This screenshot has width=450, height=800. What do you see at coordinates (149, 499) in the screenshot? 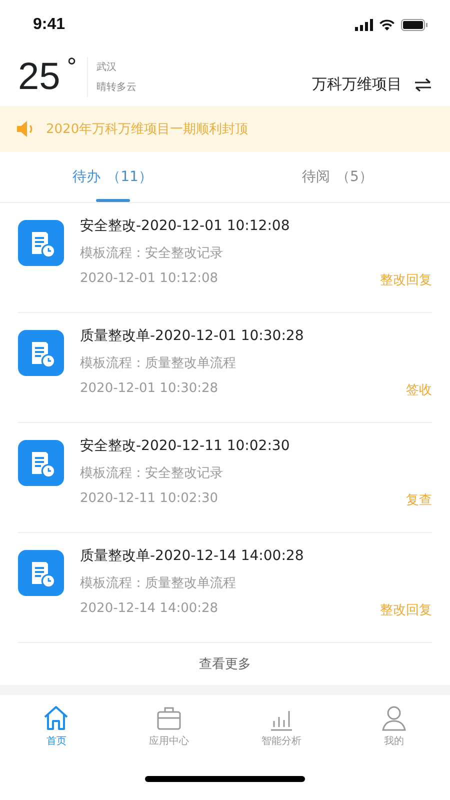
I see `task-time: 2020-12-11 10:02:30` at bounding box center [149, 499].